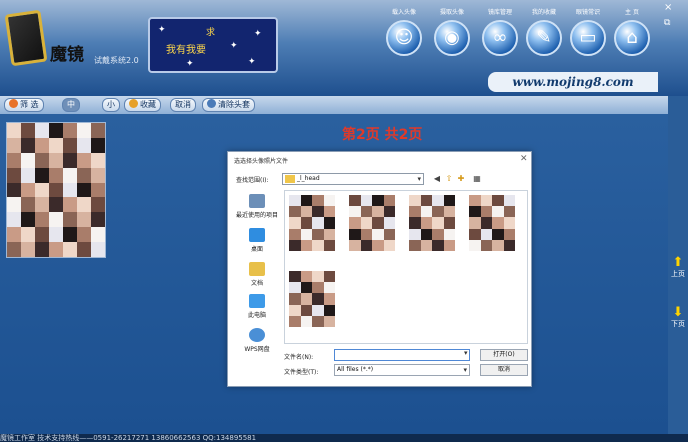 The height and width of the screenshot is (442, 688). What do you see at coordinates (461, 179) in the screenshot?
I see `new-folder-icon: ✚` at bounding box center [461, 179].